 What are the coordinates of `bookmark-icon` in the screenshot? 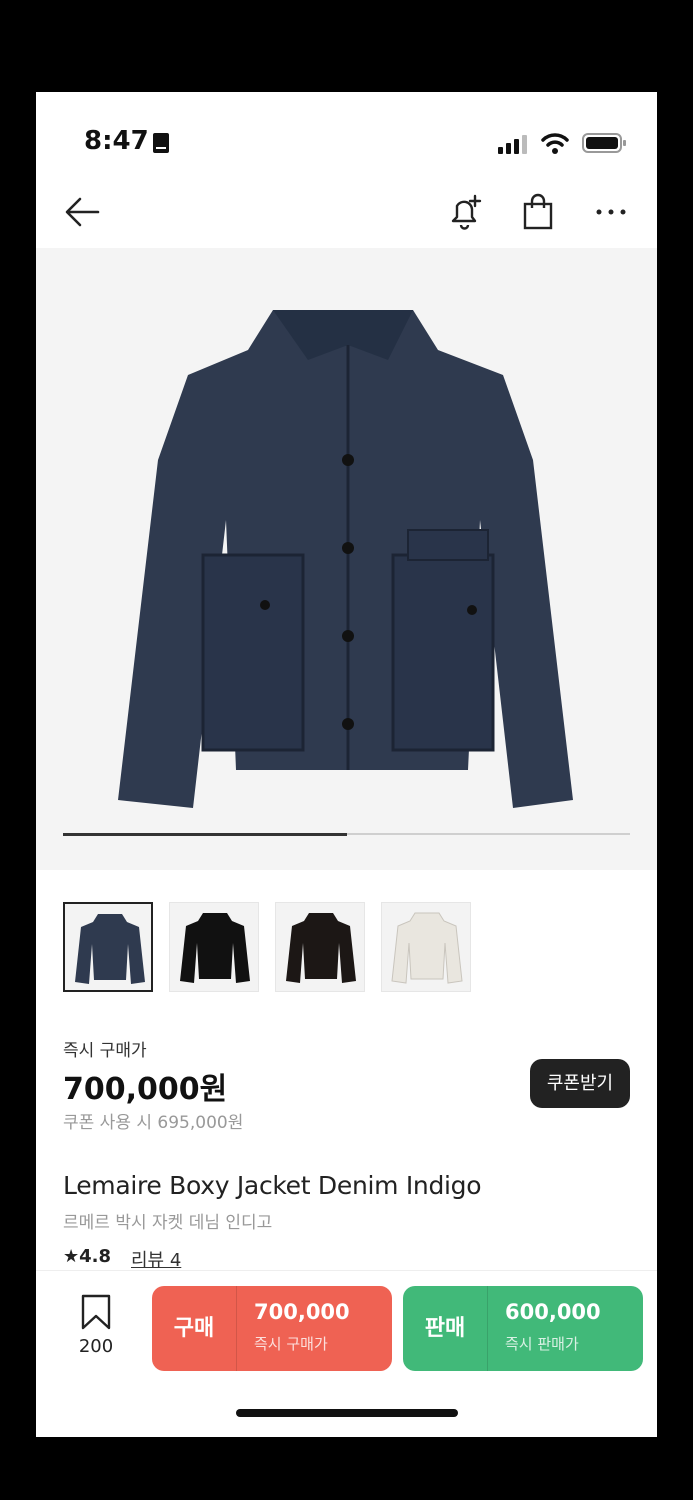 It's located at (96, 1312).